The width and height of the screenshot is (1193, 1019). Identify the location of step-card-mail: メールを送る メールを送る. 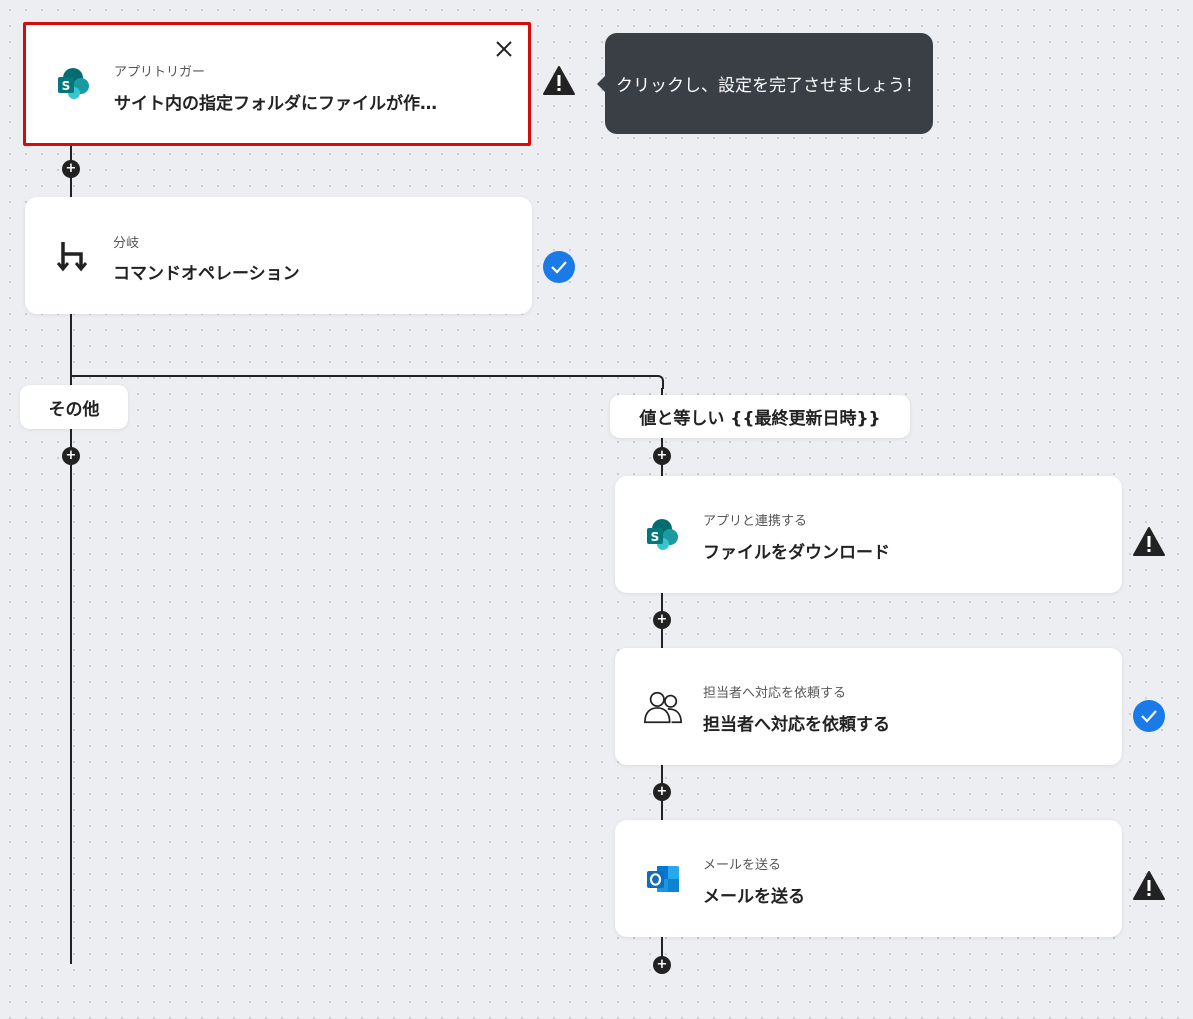
(868, 878).